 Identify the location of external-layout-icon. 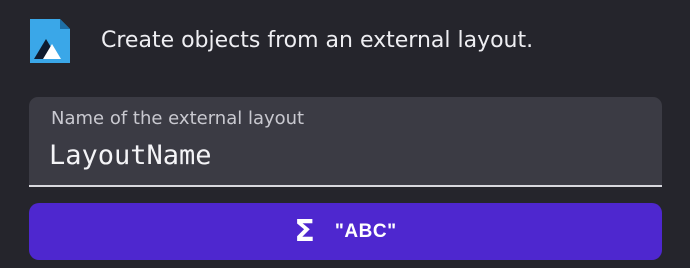
(50, 41).